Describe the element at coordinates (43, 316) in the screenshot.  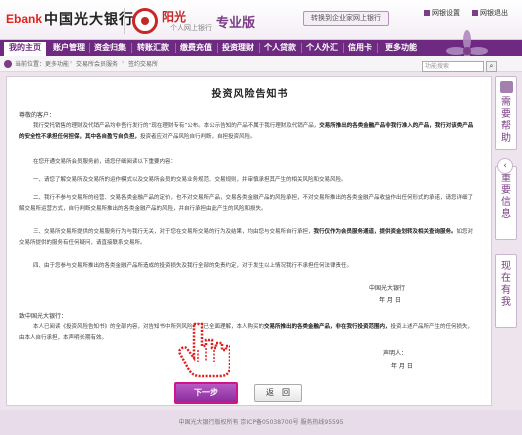
I see `ack-label: 致中国光大银行：` at that location.